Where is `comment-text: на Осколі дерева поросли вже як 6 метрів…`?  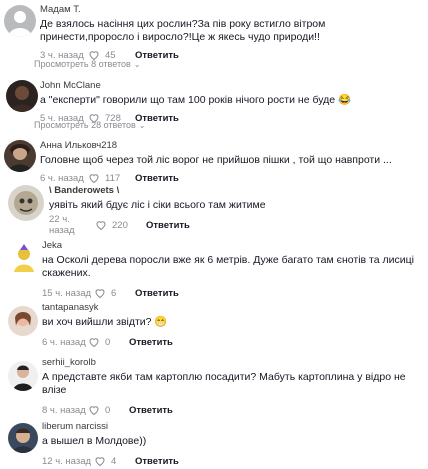
comment-text: на Осколі дерева поросли вже як 6 метрів… is located at coordinates (228, 266).